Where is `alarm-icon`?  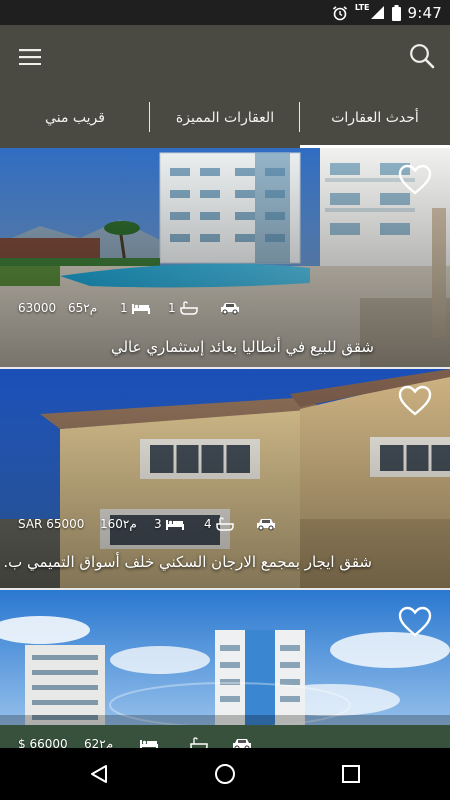 alarm-icon is located at coordinates (340, 13).